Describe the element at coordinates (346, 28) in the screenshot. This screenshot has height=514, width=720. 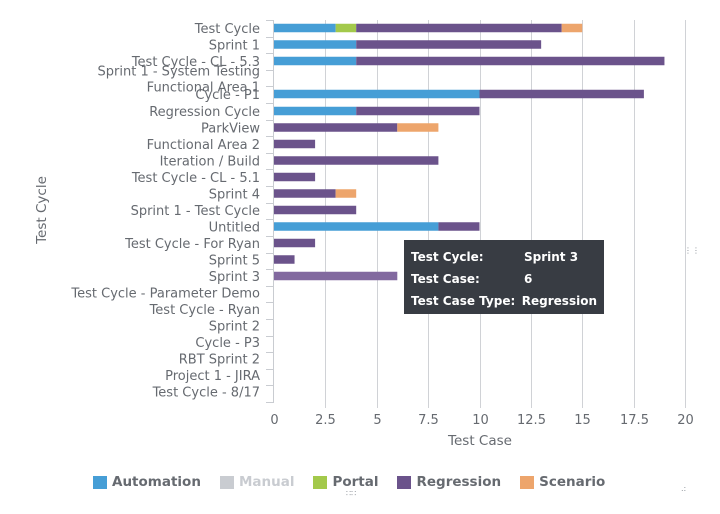
I see `bar-portal` at that location.